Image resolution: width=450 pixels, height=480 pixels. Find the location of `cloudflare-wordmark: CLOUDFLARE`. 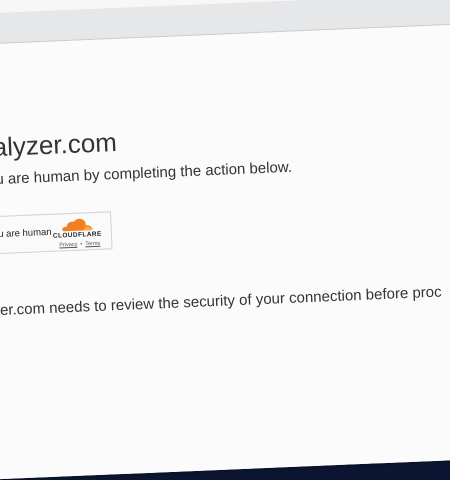

cloudflare-wordmark: CLOUDFLARE is located at coordinates (77, 235).